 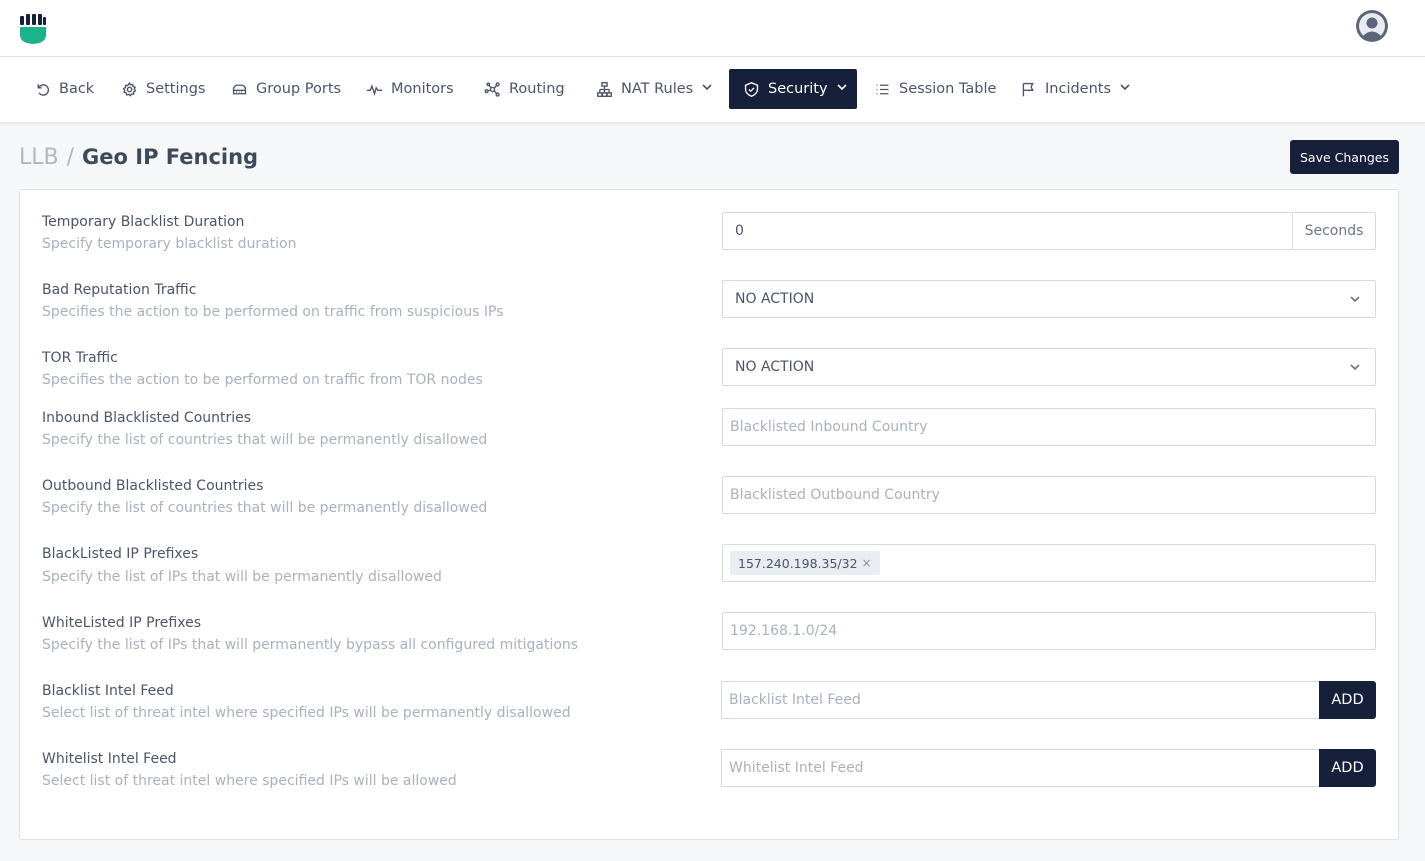 What do you see at coordinates (1028, 89) in the screenshot?
I see `flag-icon` at bounding box center [1028, 89].